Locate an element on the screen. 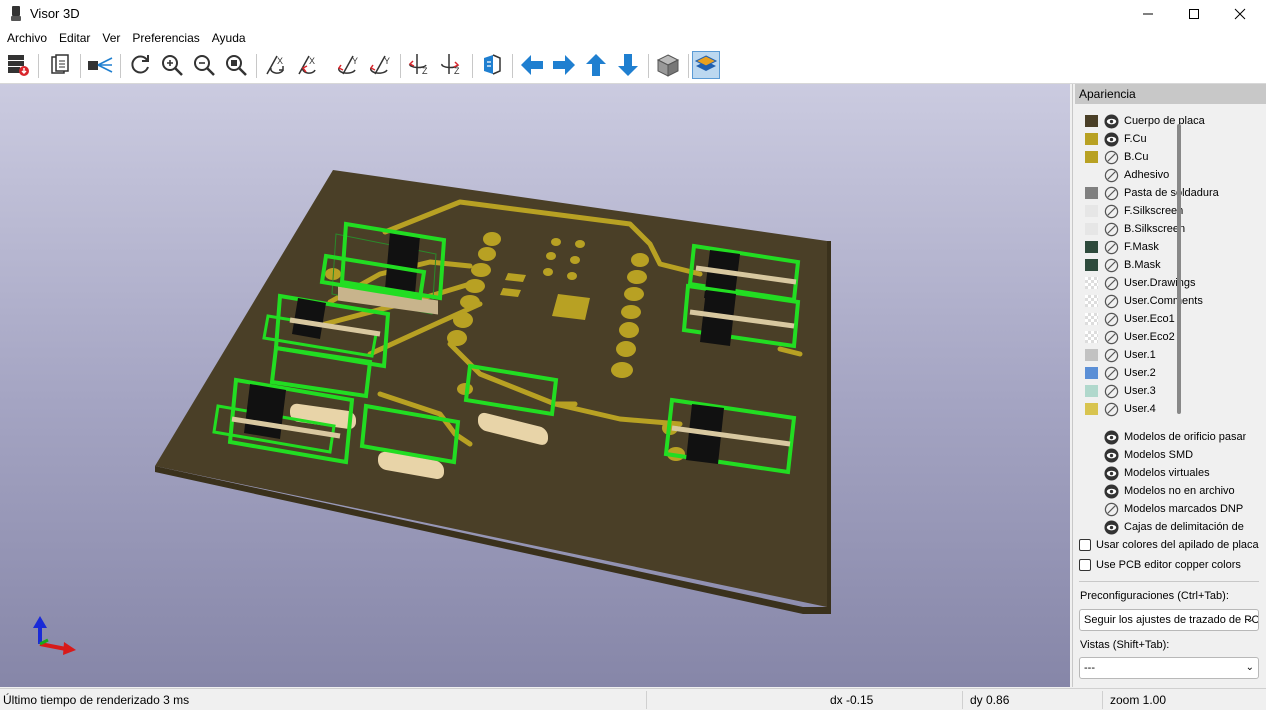 The image size is (1266, 710). layer-row: B.Mask is located at coordinates (1163, 265).